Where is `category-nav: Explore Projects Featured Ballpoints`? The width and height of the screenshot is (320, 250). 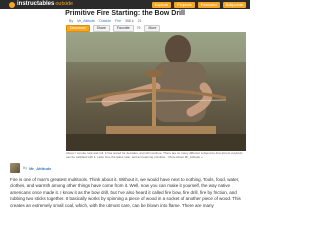 category-nav: Explore Projects Featured Ballpoints is located at coordinates (197, 4).